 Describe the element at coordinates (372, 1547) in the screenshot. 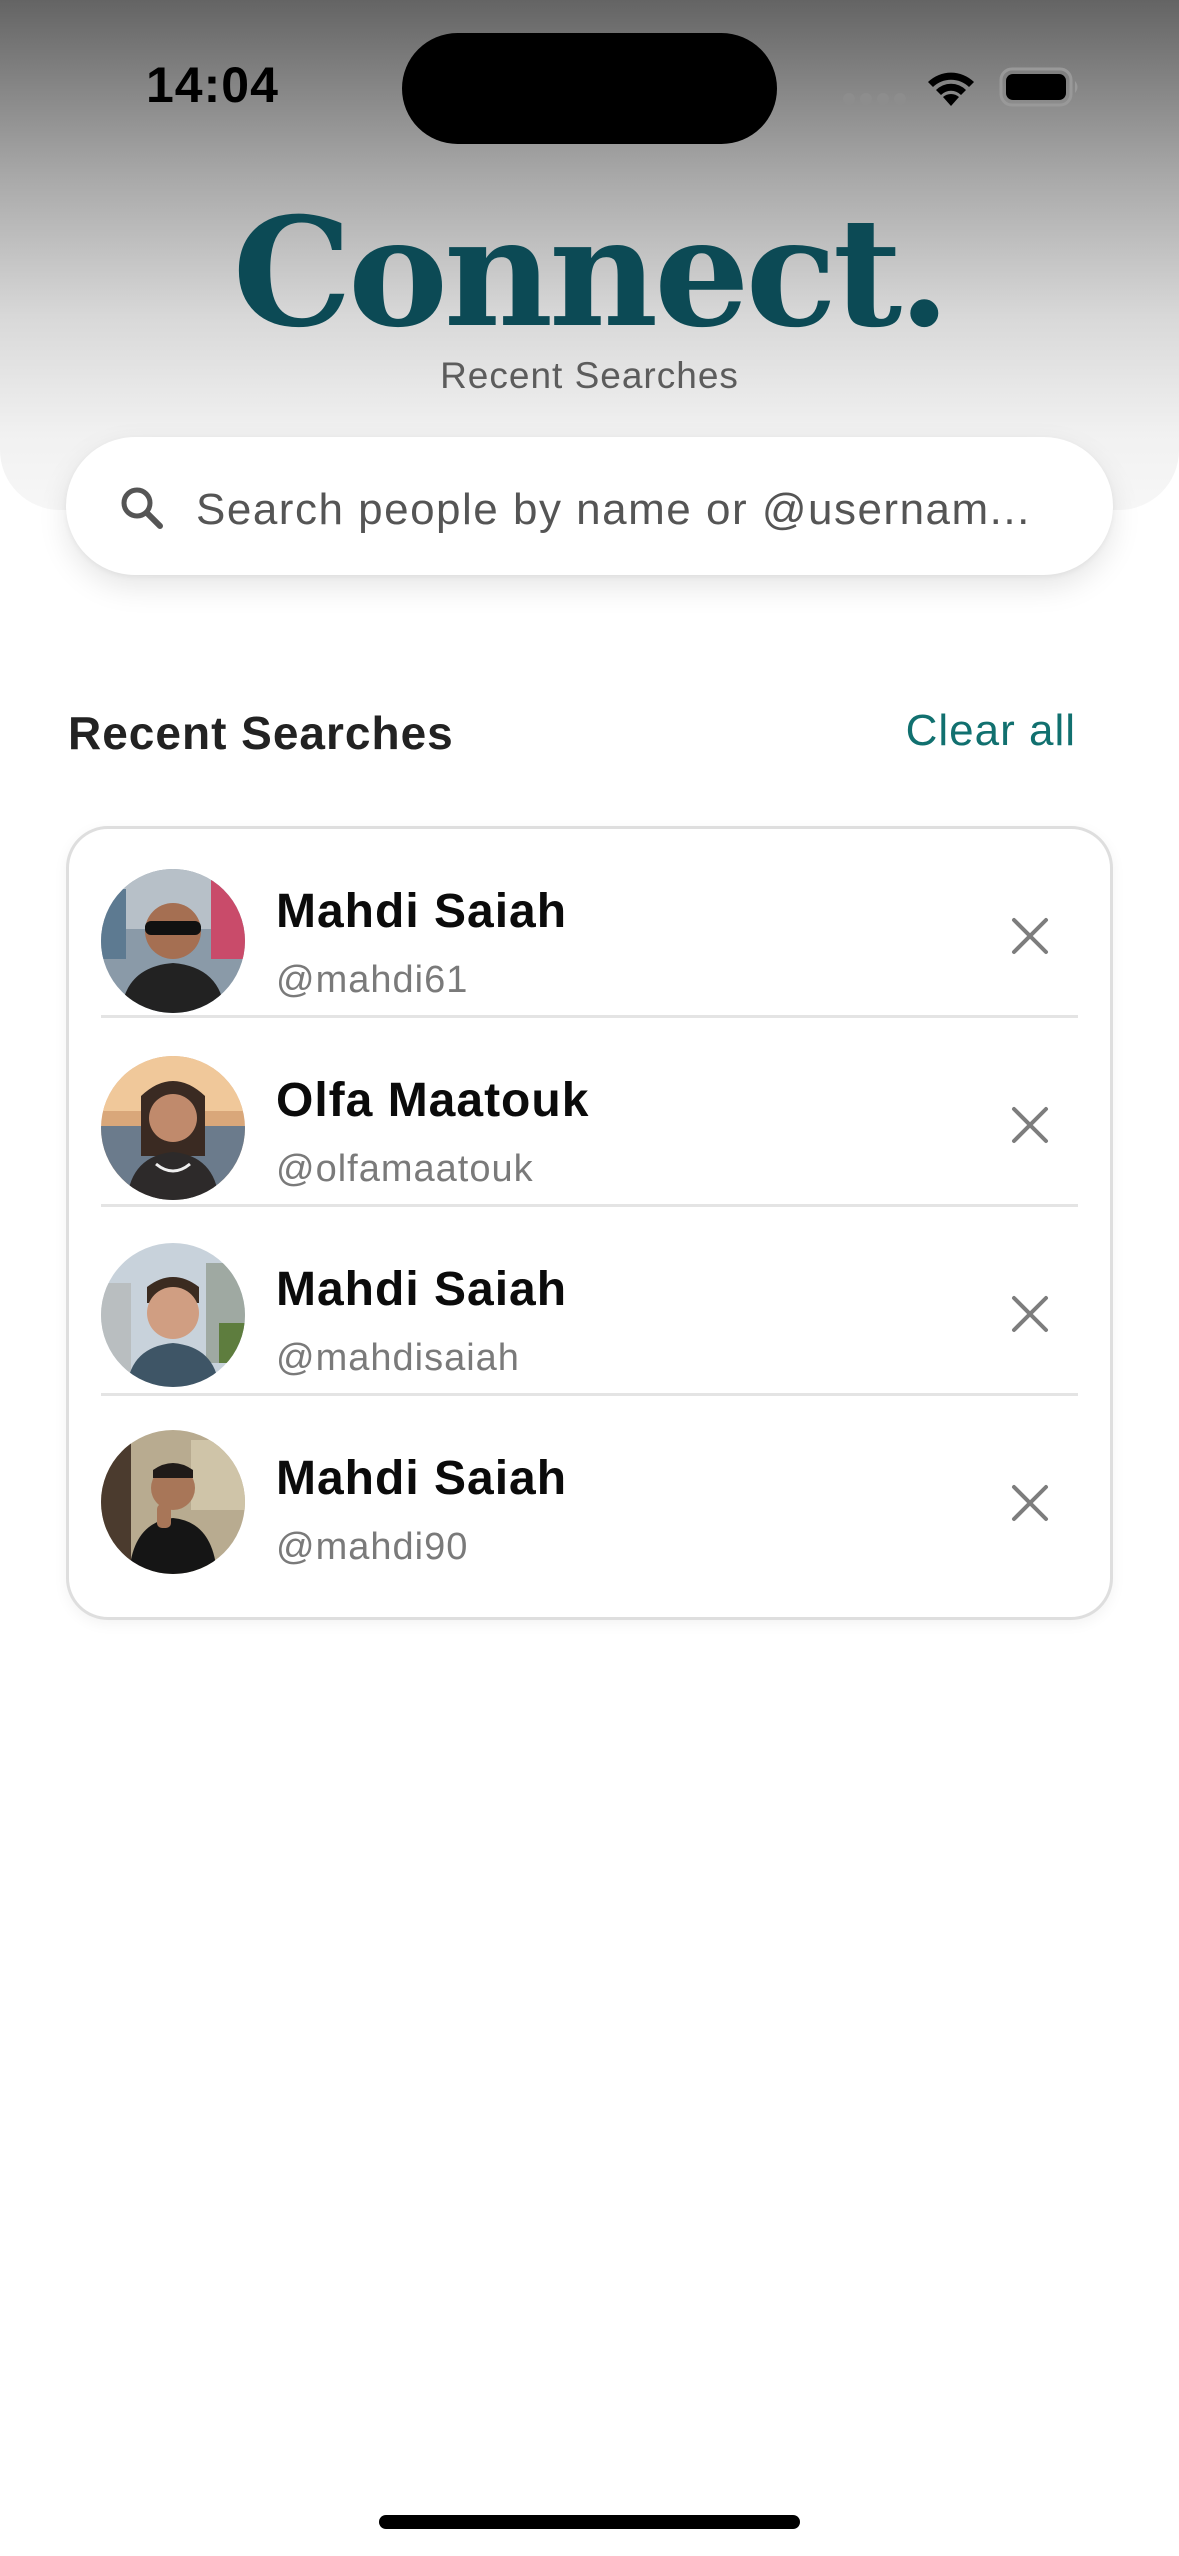

I see `result-username: @mahdi90` at that location.